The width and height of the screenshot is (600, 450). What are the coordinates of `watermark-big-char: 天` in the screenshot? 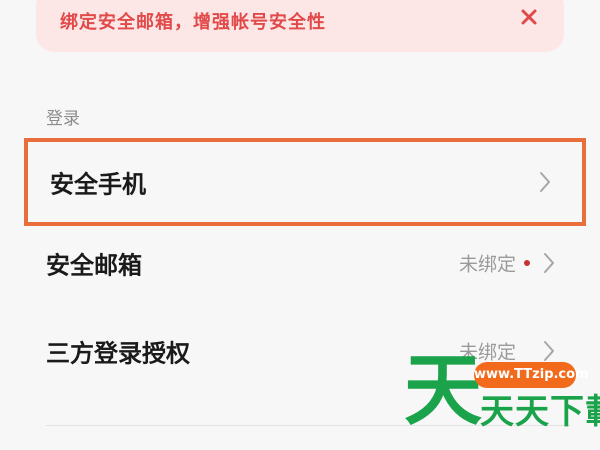 It's located at (443, 391).